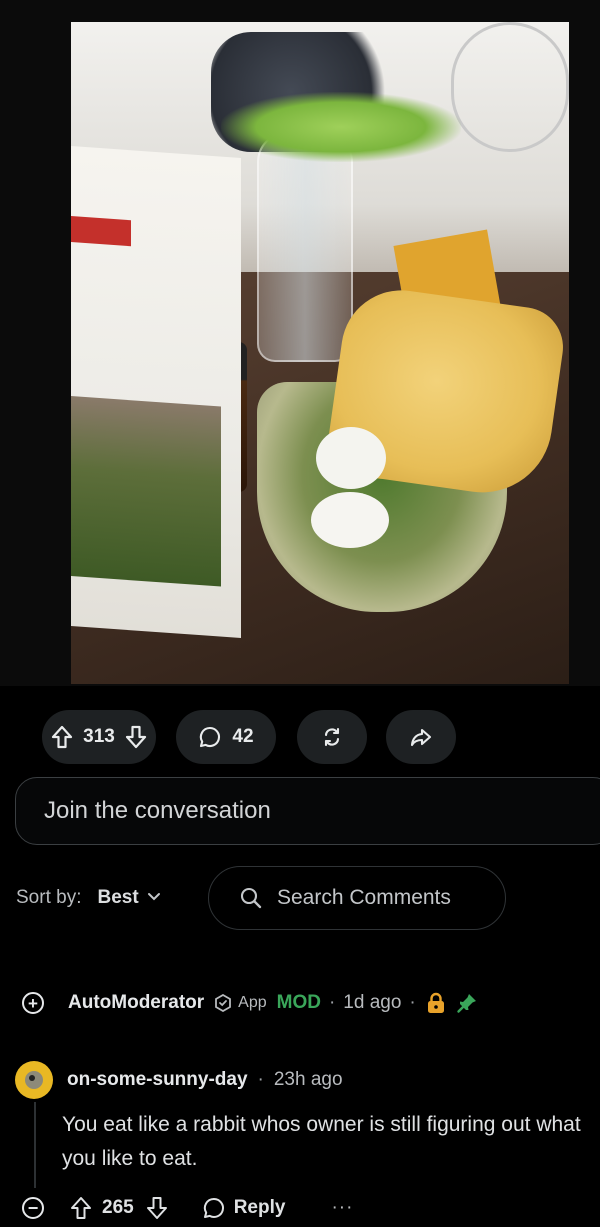 This screenshot has height=1227, width=600. I want to click on share-arrow-icon, so click(421, 737).